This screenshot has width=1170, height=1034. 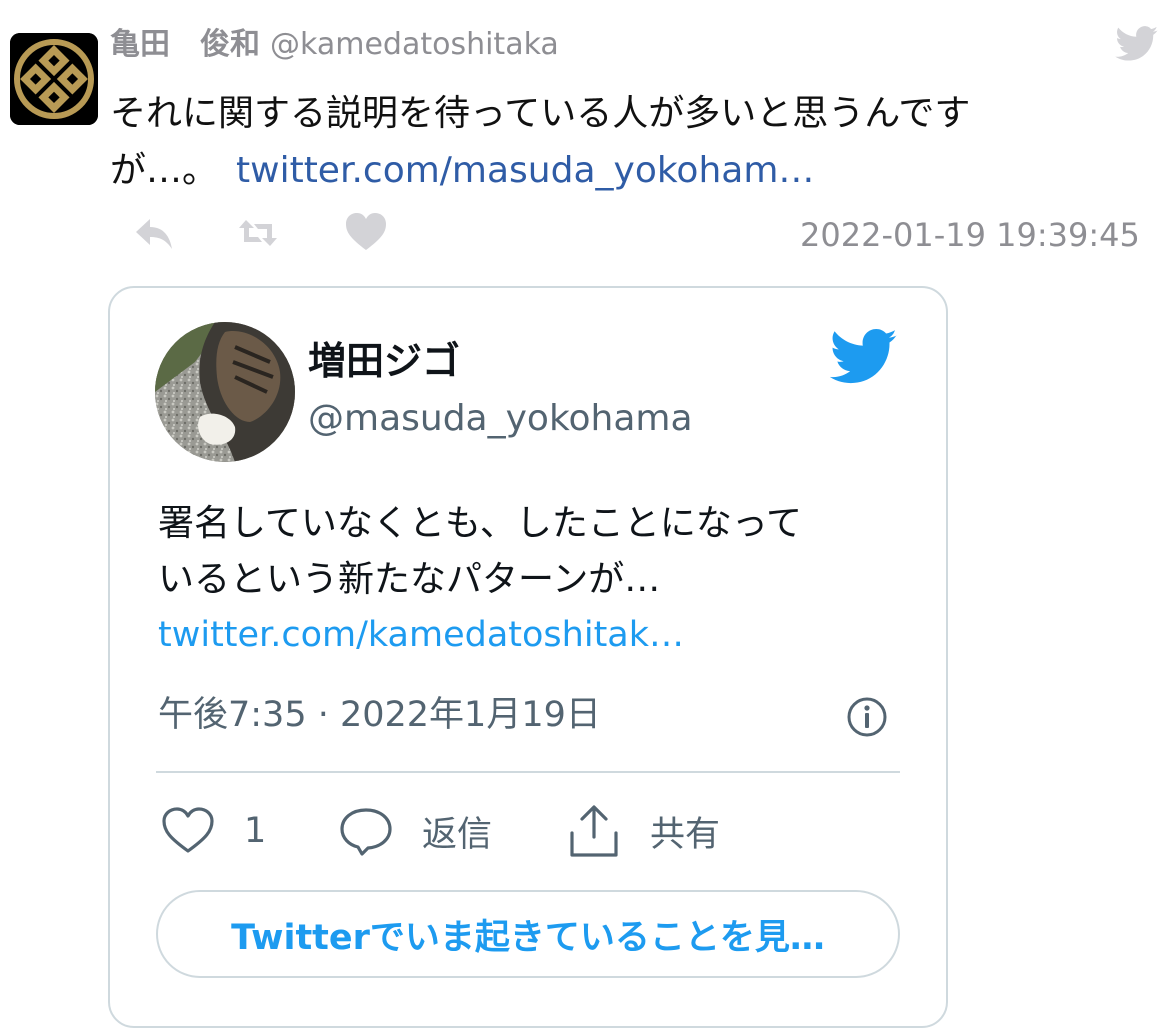 I want to click on author-handle: @kamedatoshitaka, so click(x=414, y=44).